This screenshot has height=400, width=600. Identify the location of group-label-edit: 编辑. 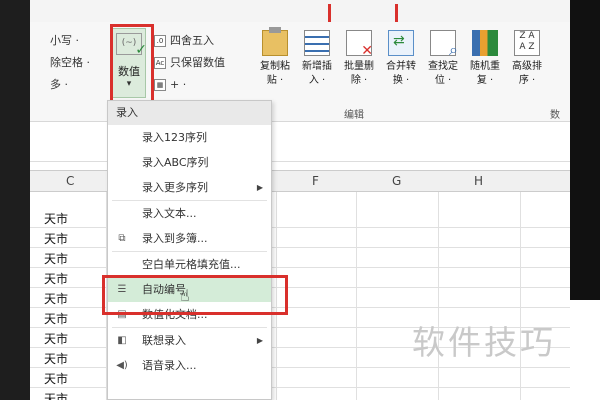
(354, 115).